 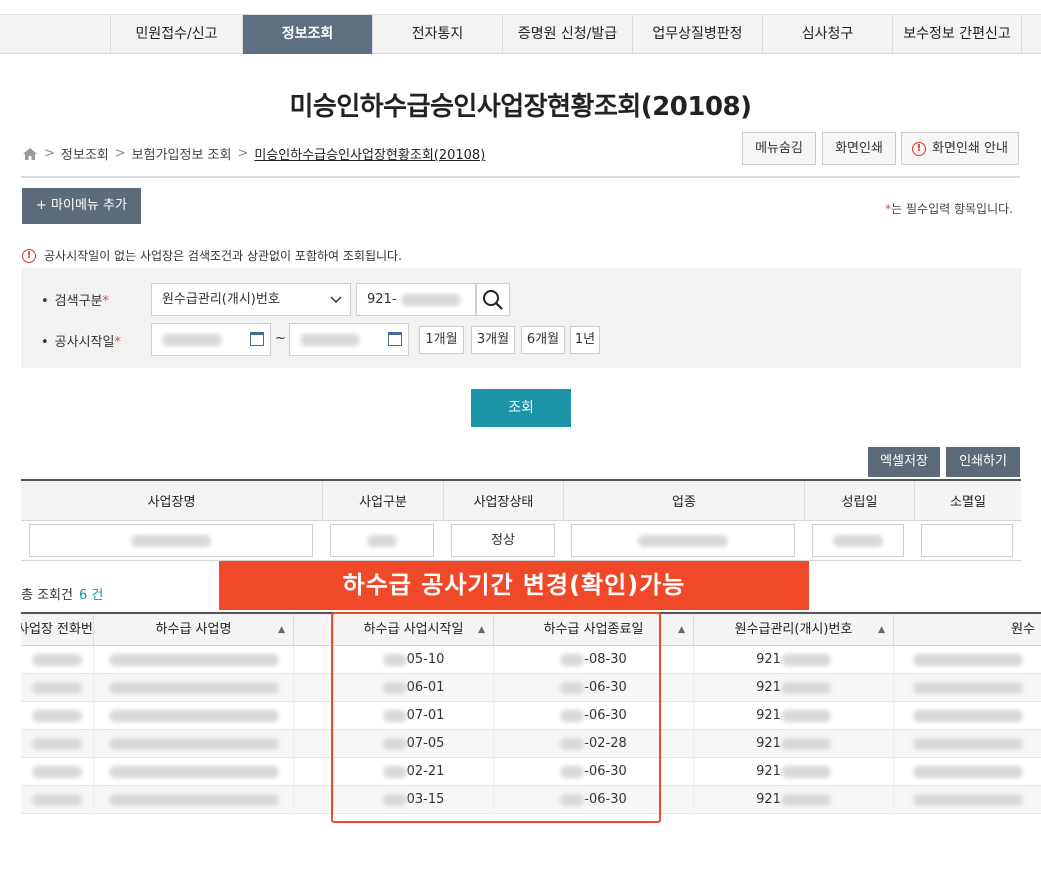 What do you see at coordinates (520, 107) in the screenshot?
I see `page-title: 미승인하수급승인사업장현황조회(20108)` at bounding box center [520, 107].